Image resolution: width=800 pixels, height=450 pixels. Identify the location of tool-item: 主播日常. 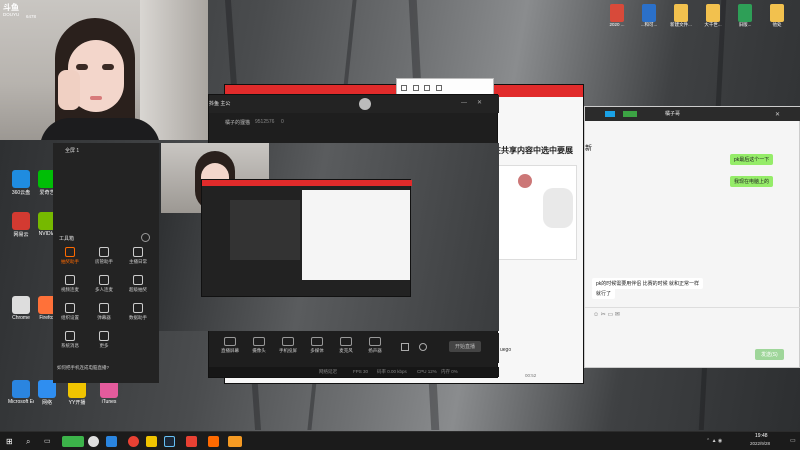
(138, 256).